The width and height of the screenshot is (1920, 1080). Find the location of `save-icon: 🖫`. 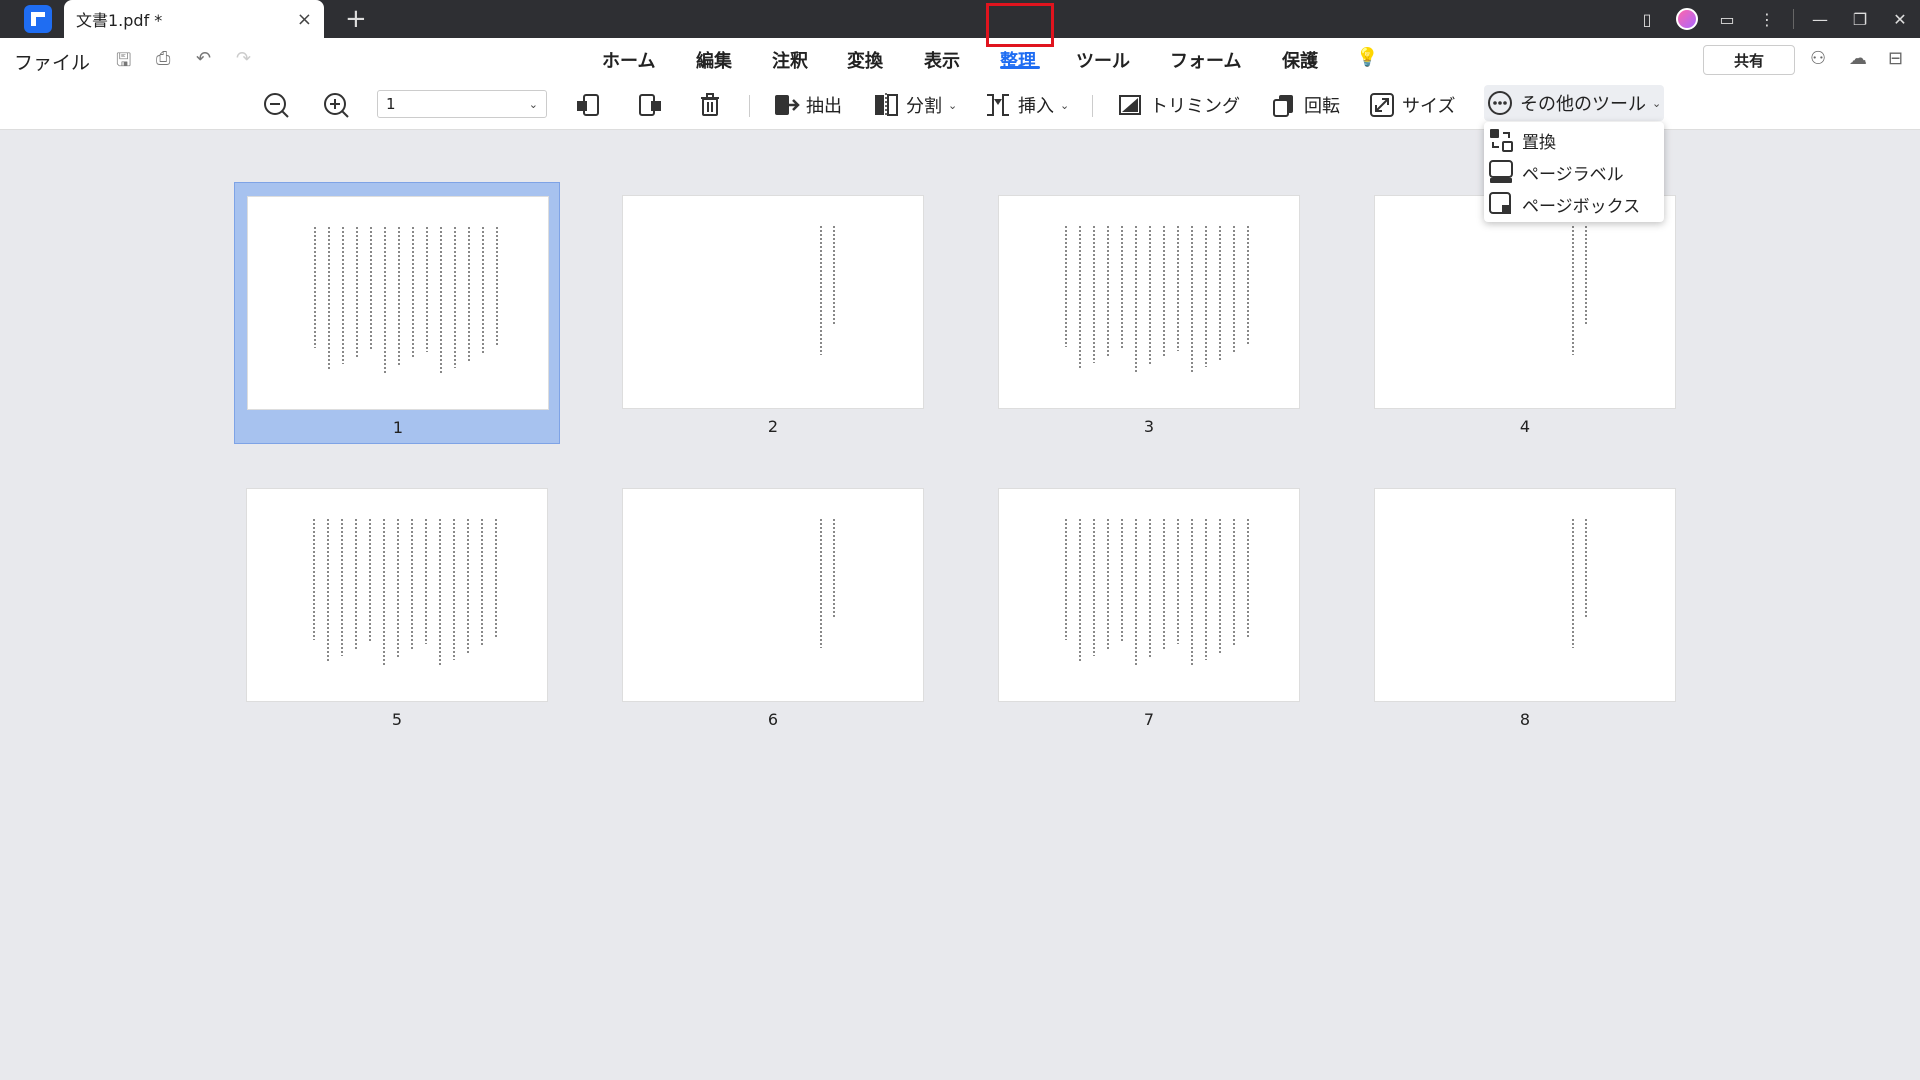

save-icon: 🖫 is located at coordinates (123, 63).